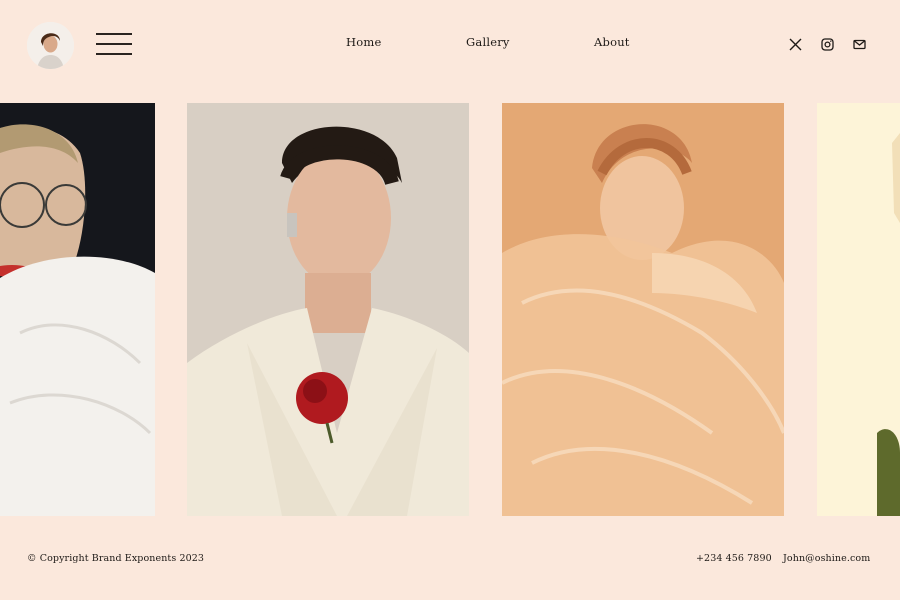 This screenshot has width=900, height=600. I want to click on hamburger-menu-button, so click(114, 44).